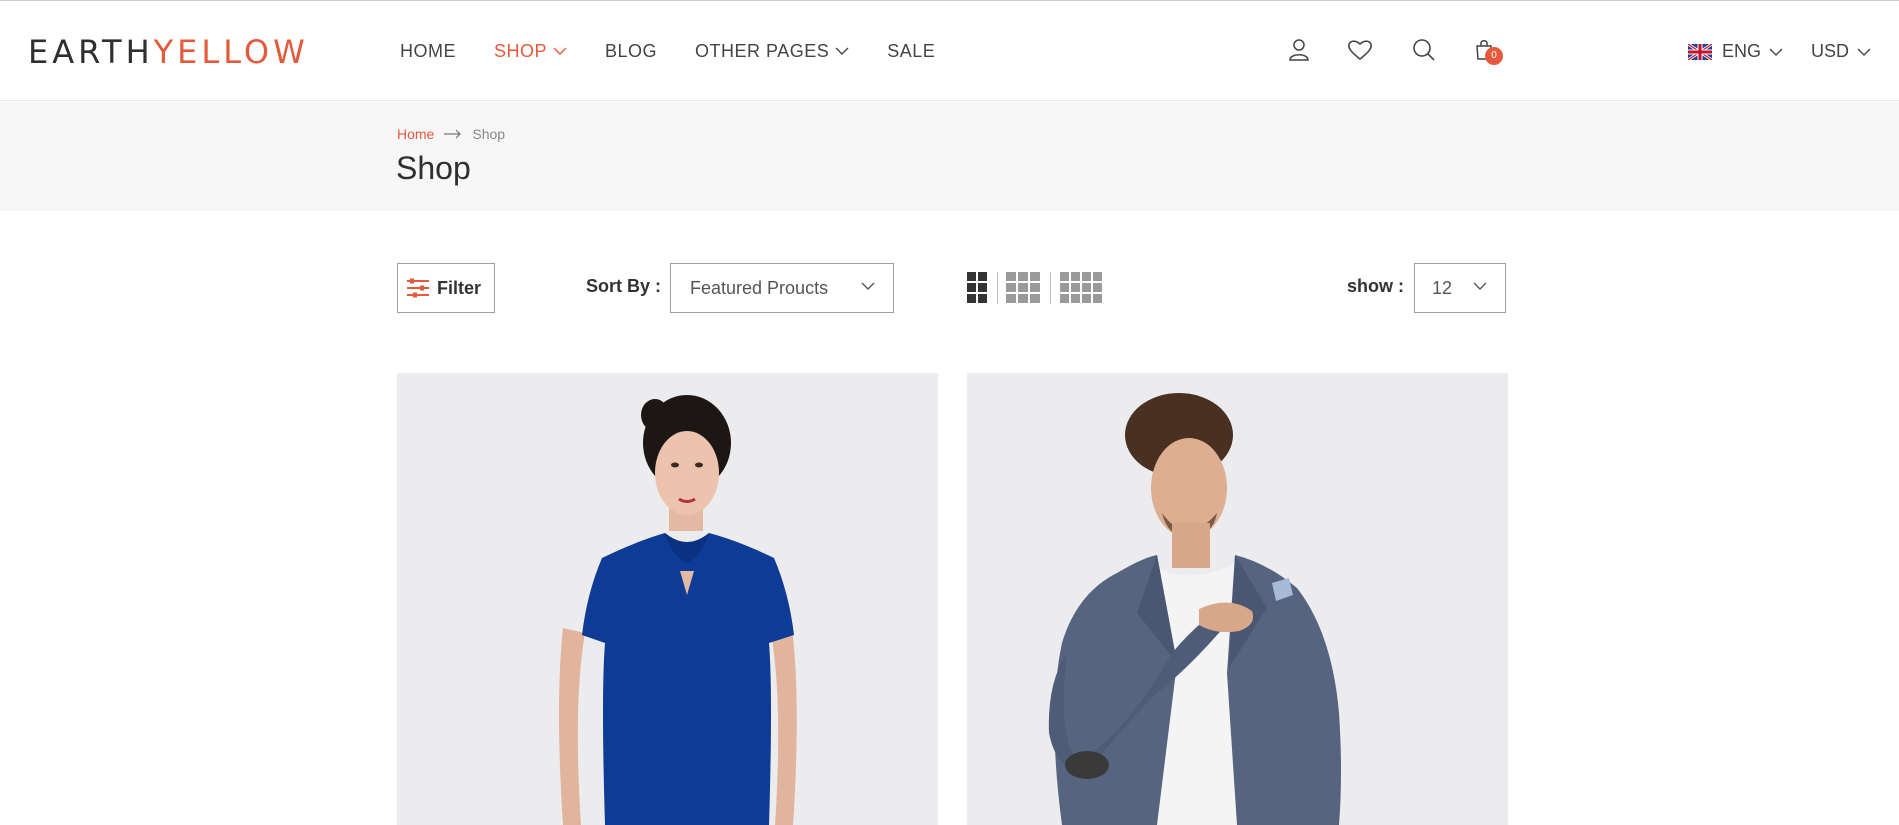 This screenshot has width=1899, height=825. Describe the element at coordinates (415, 134) in the screenshot. I see `breadcrumb-home-link: Home` at that location.